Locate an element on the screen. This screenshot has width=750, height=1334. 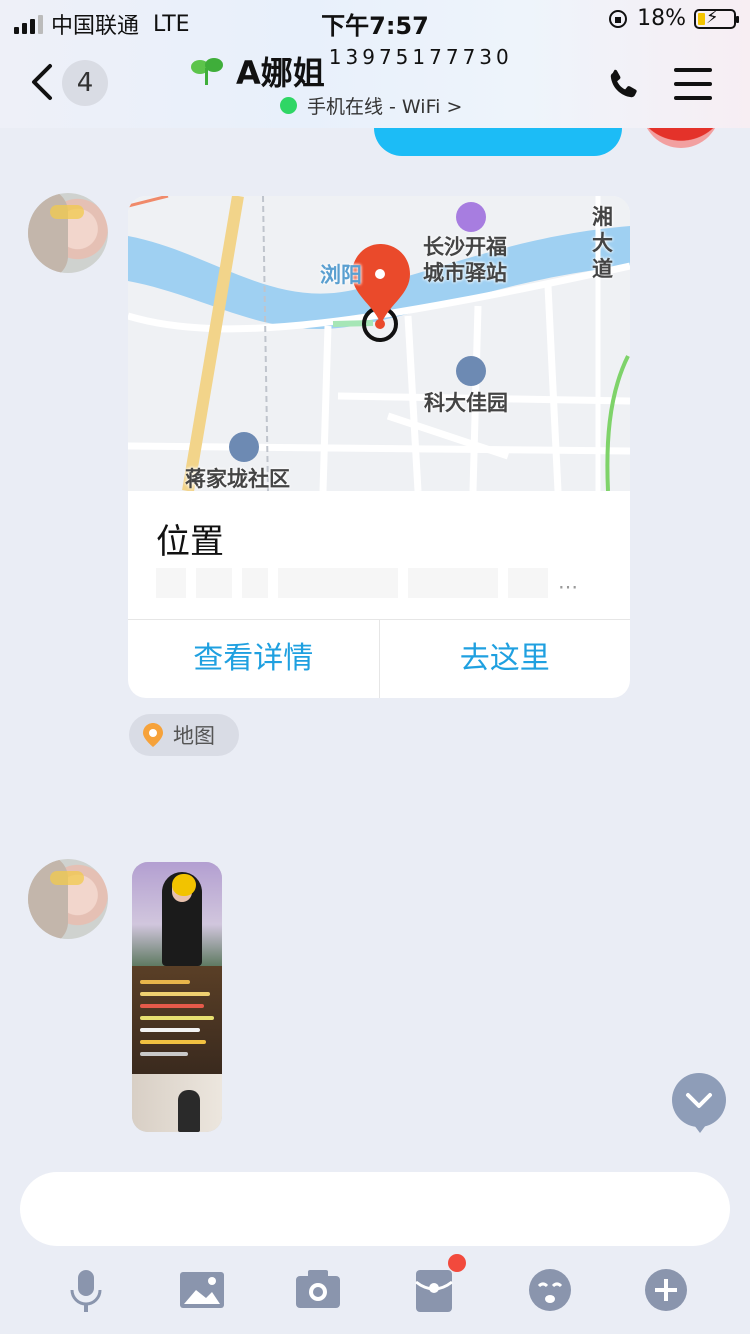
online-status-text: 手机在线 - WiFi > is located at coordinates (385, 107).